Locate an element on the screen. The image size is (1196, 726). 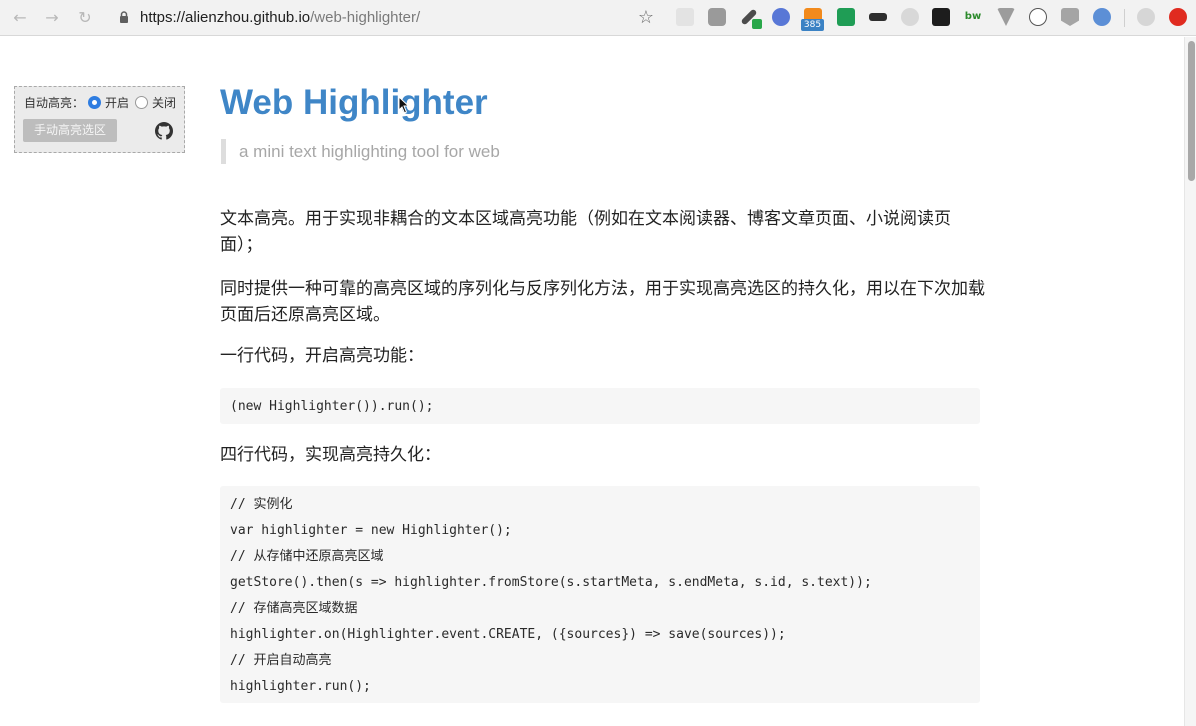
bw-extension-icon: bw is located at coordinates (973, 17).